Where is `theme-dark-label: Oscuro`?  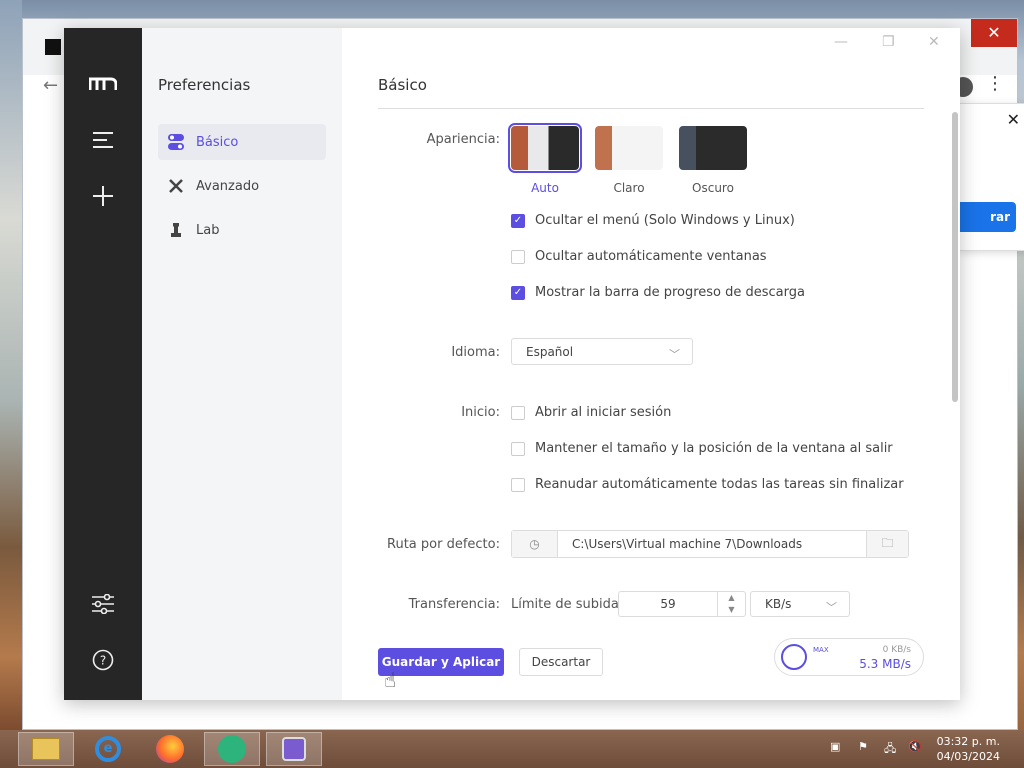 theme-dark-label: Oscuro is located at coordinates (713, 188).